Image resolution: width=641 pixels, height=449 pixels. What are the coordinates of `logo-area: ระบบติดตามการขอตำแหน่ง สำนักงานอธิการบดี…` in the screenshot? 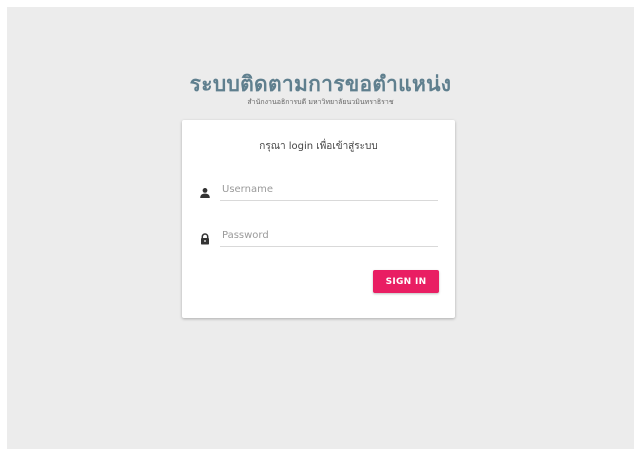 It's located at (320, 89).